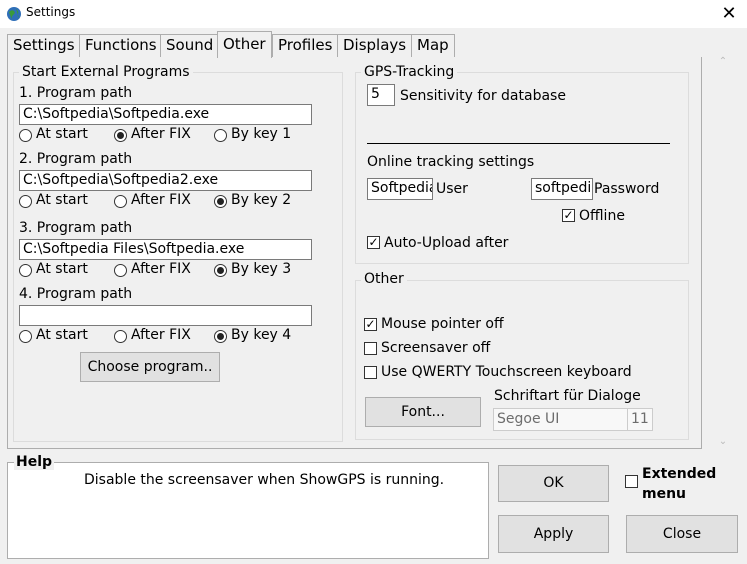 The height and width of the screenshot is (564, 747). I want to click on tab-settings: Settings, so click(44, 45).